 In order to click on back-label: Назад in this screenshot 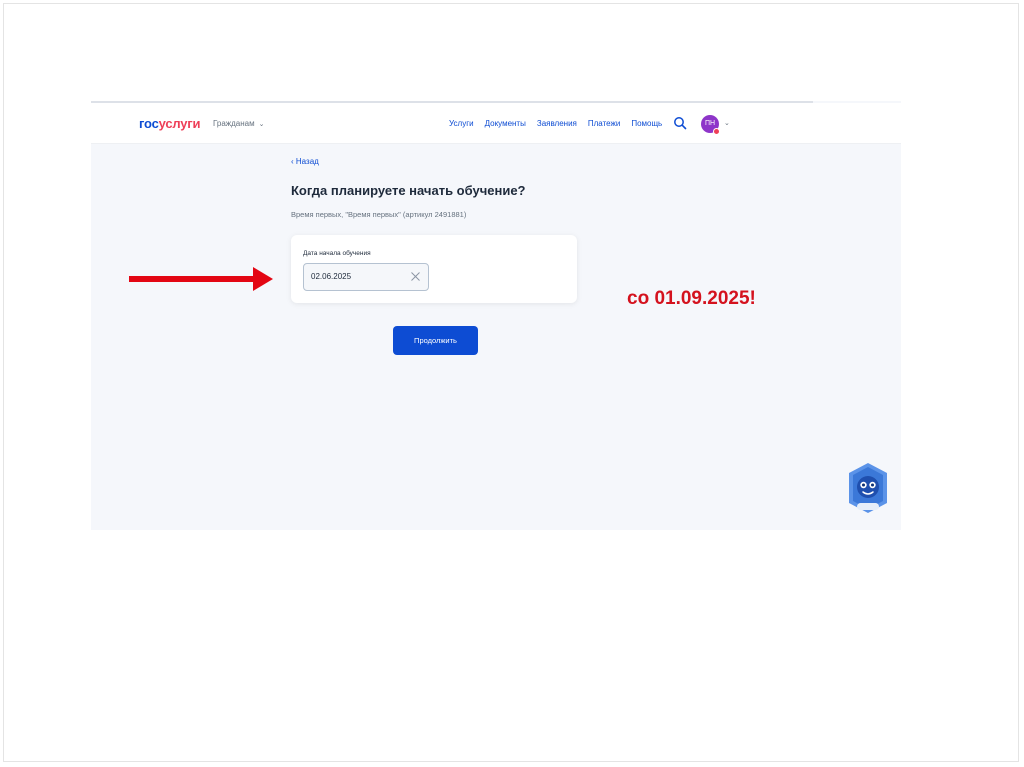, I will do `click(307, 161)`.